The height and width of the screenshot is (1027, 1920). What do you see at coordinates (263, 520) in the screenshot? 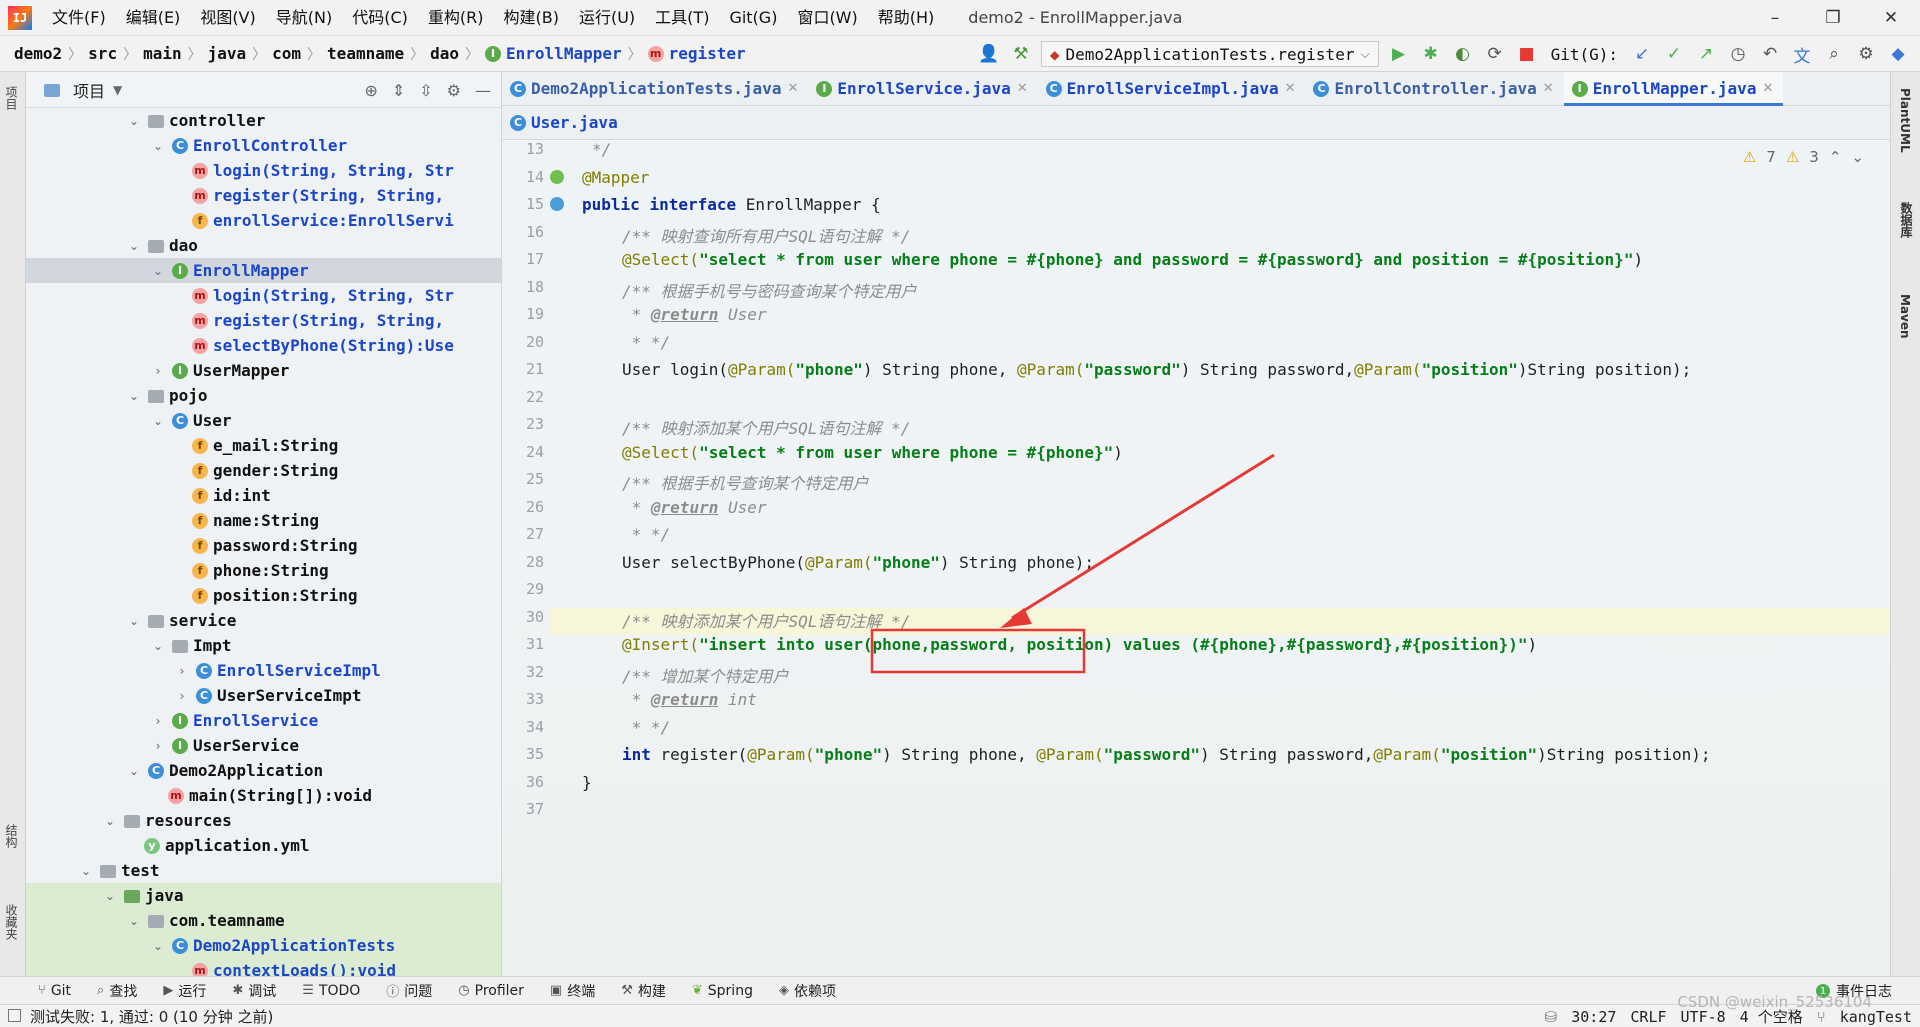
I see `tree-item: f name:String` at bounding box center [263, 520].